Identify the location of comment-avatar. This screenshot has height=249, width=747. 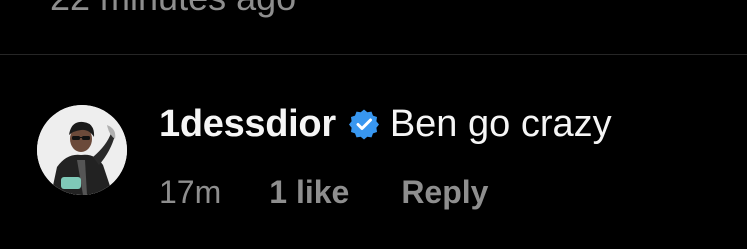
(82, 150).